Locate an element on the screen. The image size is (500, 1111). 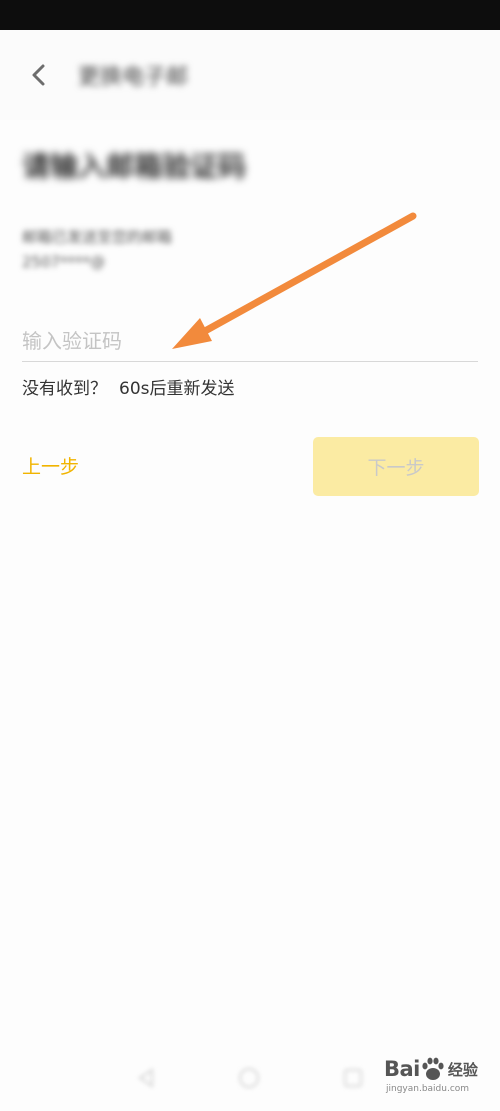
sent-to-hint: 邮箱已发送至您的邮箱 is located at coordinates (97, 237).